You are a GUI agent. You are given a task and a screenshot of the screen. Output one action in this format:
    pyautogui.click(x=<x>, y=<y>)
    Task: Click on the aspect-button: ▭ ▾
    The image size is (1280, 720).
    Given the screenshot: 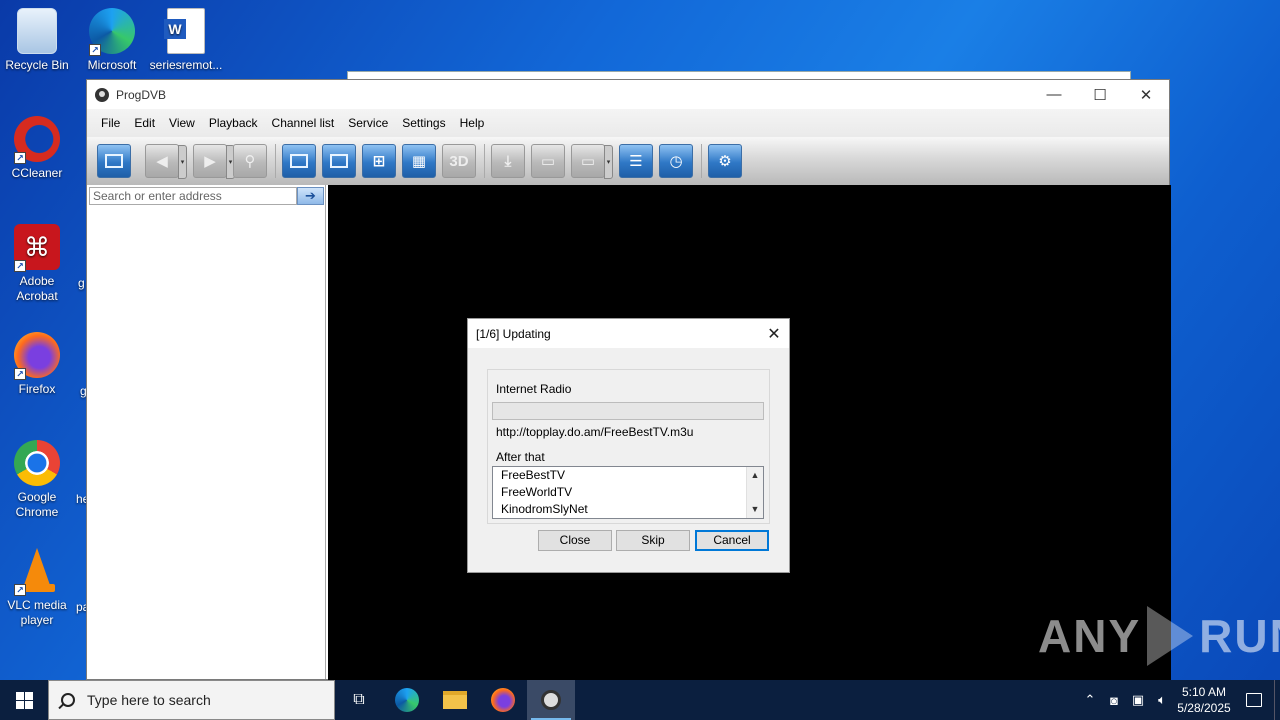 What is the action you would take?
    pyautogui.click(x=592, y=161)
    